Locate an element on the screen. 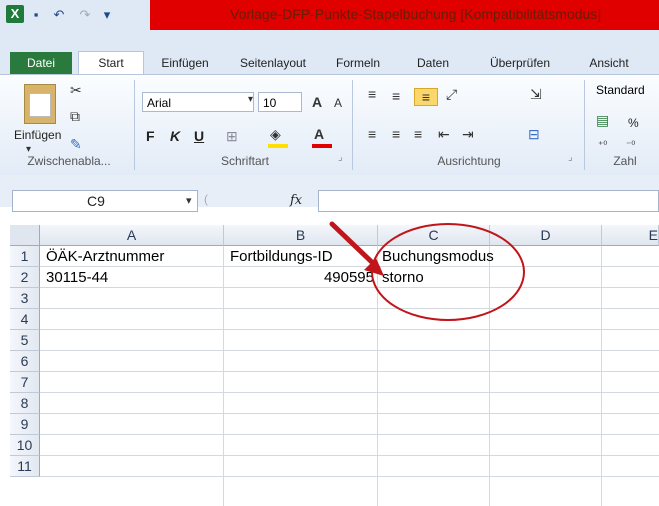 The height and width of the screenshot is (506, 659). align-middle-icon: ≡ is located at coordinates (396, 96).